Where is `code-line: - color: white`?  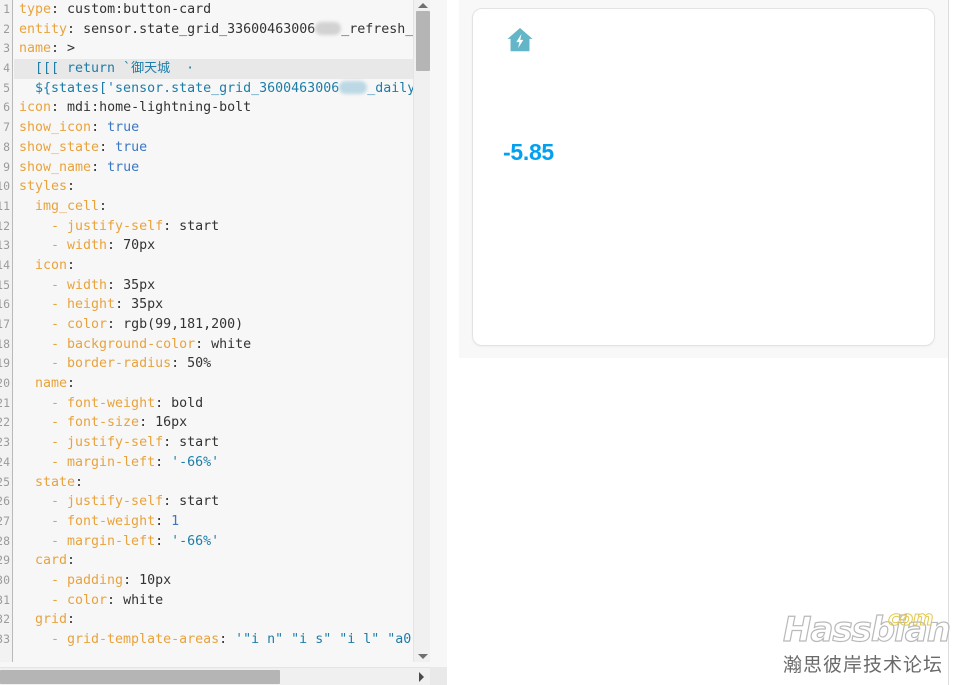 code-line: - color: white is located at coordinates (222, 601).